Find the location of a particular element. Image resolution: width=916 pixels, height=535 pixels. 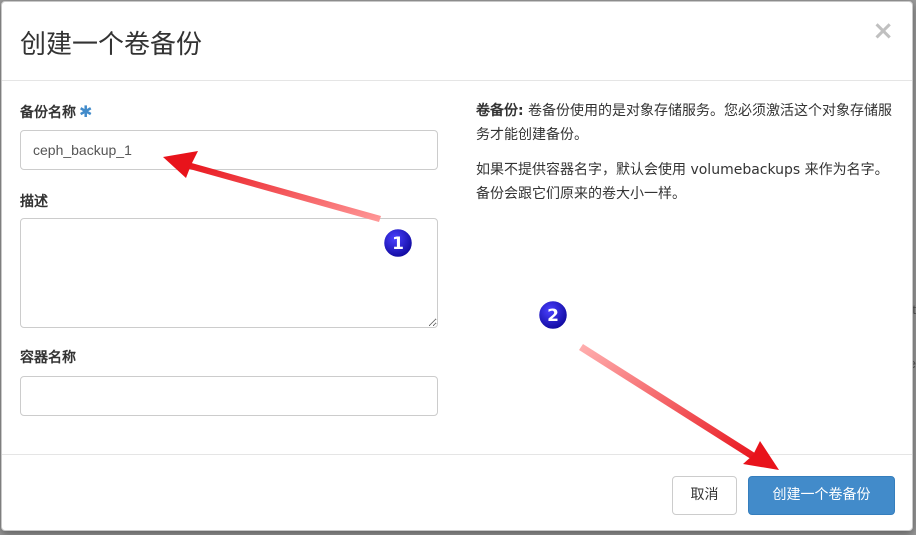

description-label: 描述 is located at coordinates (34, 202).